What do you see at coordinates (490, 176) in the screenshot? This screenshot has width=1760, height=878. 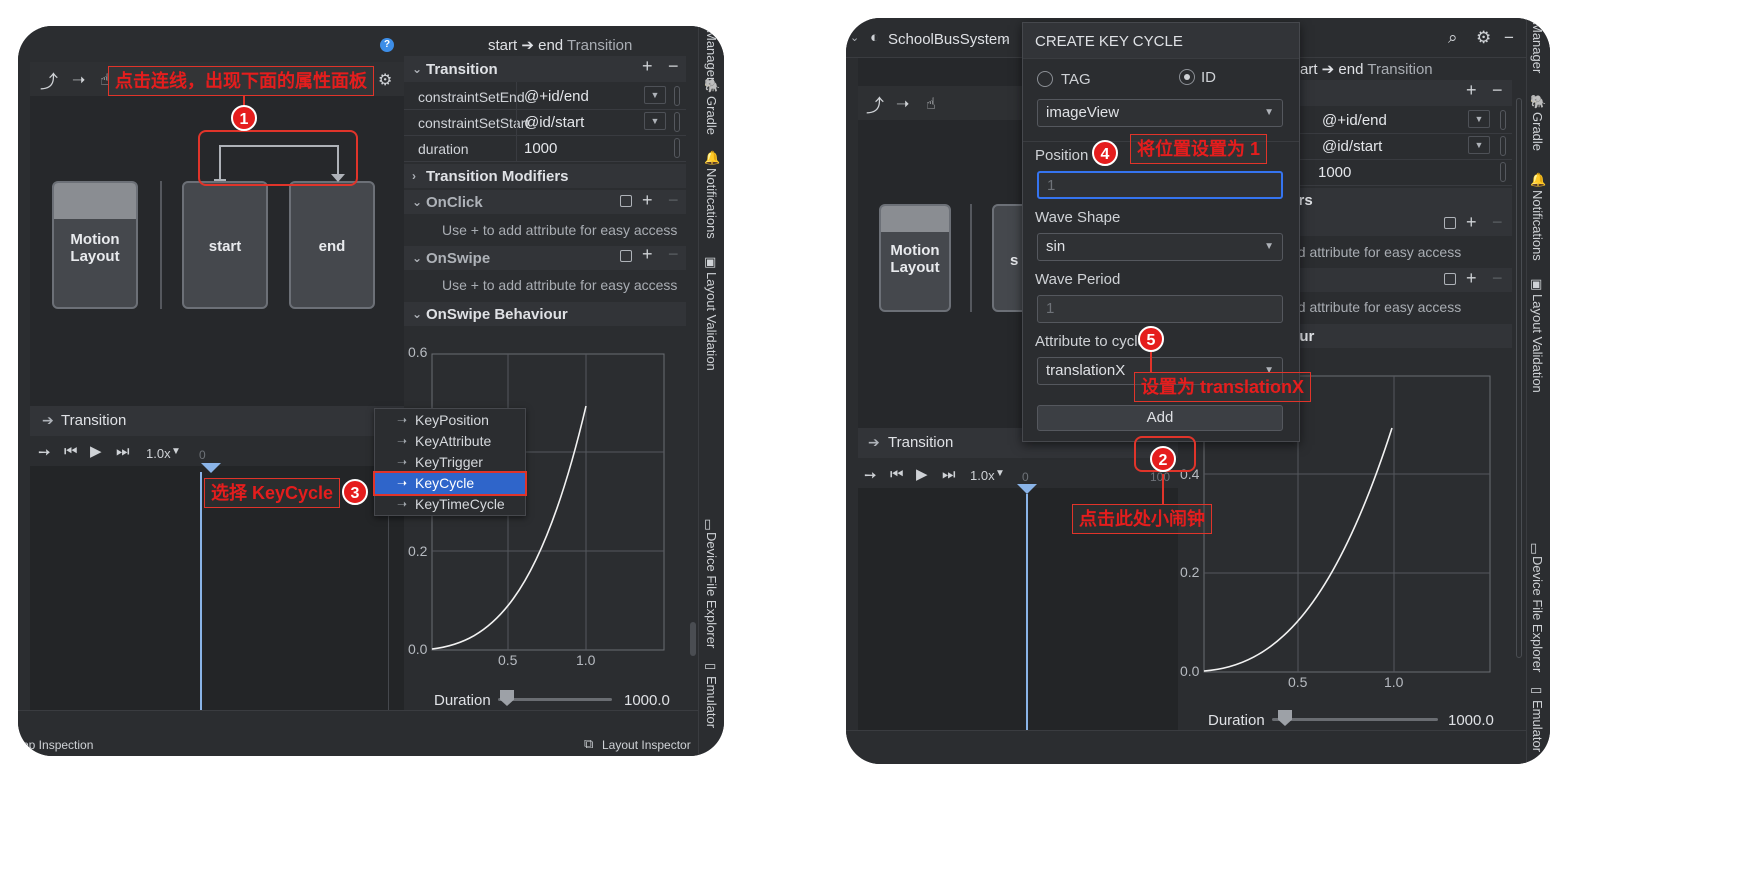 I see `modifiers-section: › Transition Modifiers` at bounding box center [490, 176].